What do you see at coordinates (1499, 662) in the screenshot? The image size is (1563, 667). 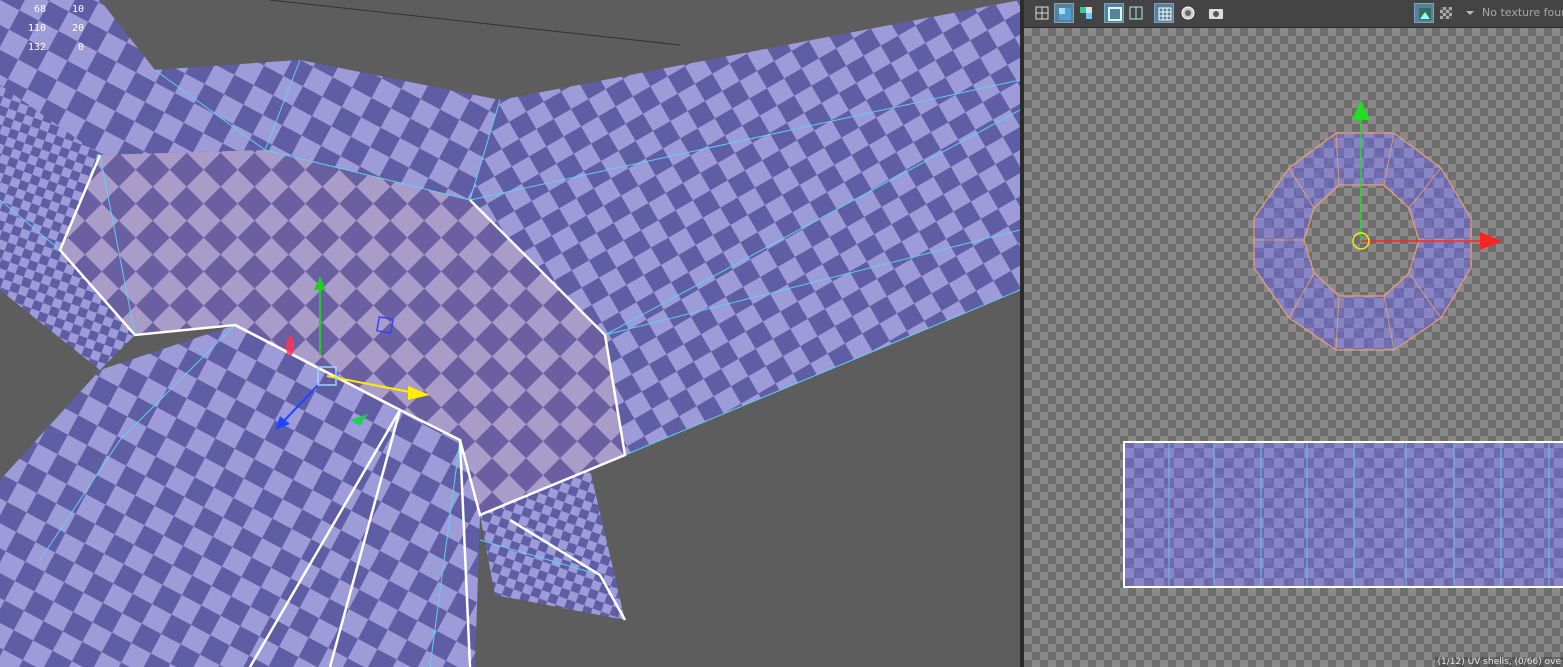 I see `uv-shell-status: (1/12) UV shells, (0/66) ove` at bounding box center [1499, 662].